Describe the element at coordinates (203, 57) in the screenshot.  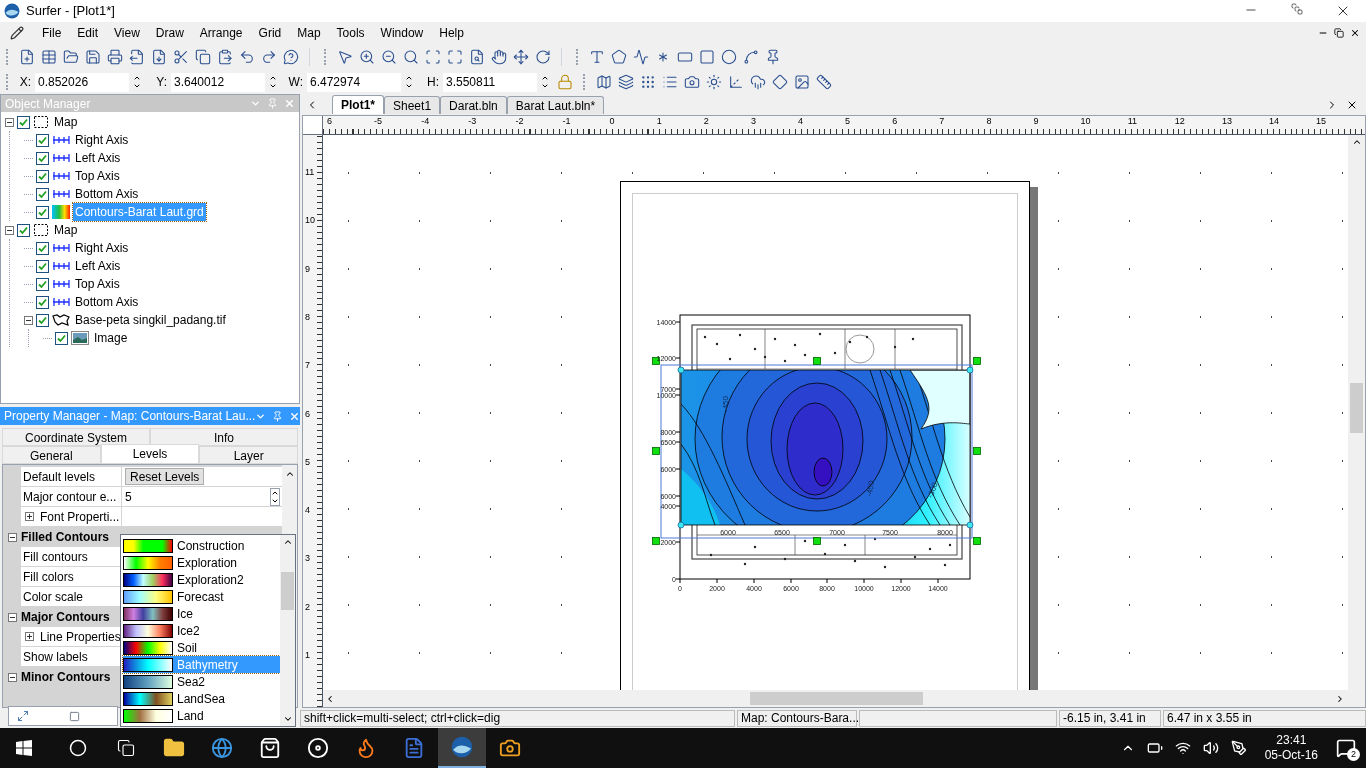
I see `copy-icon` at that location.